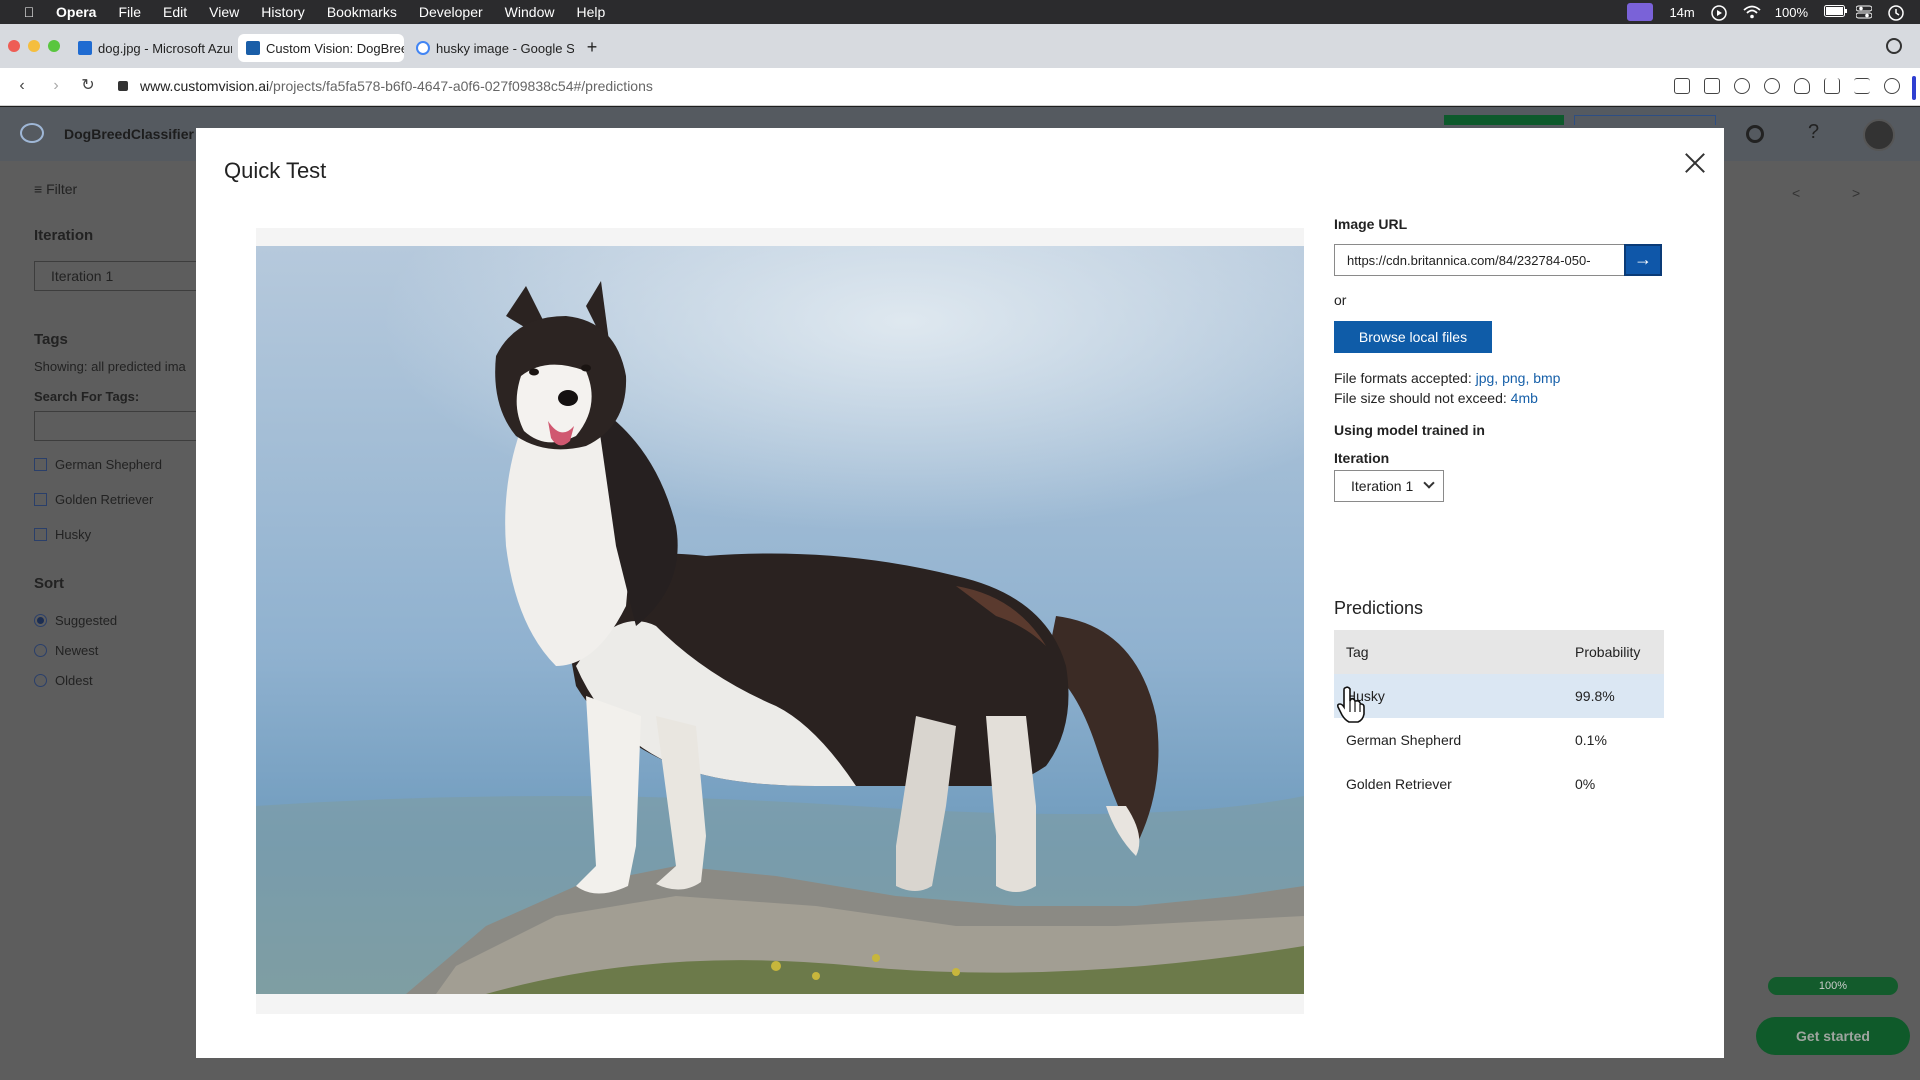 The width and height of the screenshot is (1920, 1080). I want to click on search-tags-input, so click(119, 426).